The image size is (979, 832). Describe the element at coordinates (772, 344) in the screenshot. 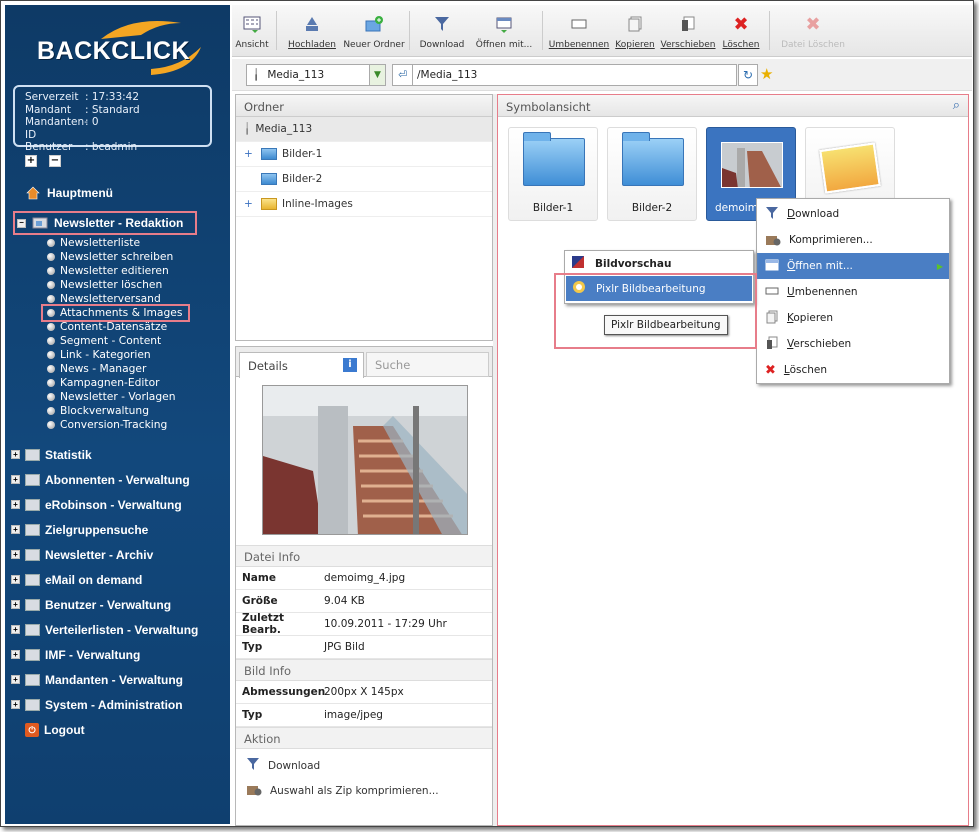

I see `move-icon` at that location.